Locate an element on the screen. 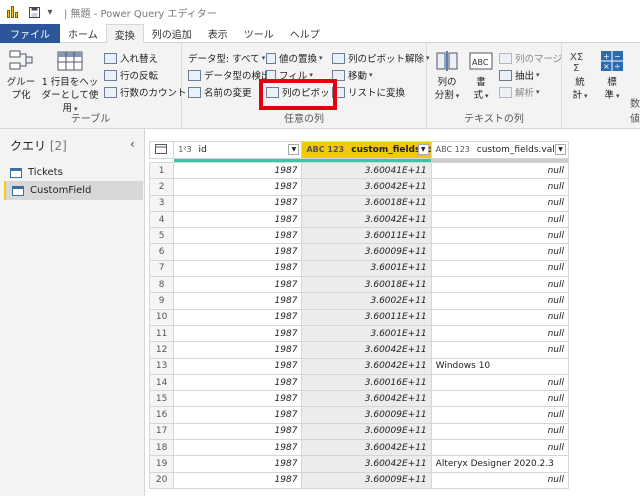 The height and width of the screenshot is (496, 640). parse-button: 解析 ▾ is located at coordinates (519, 92).